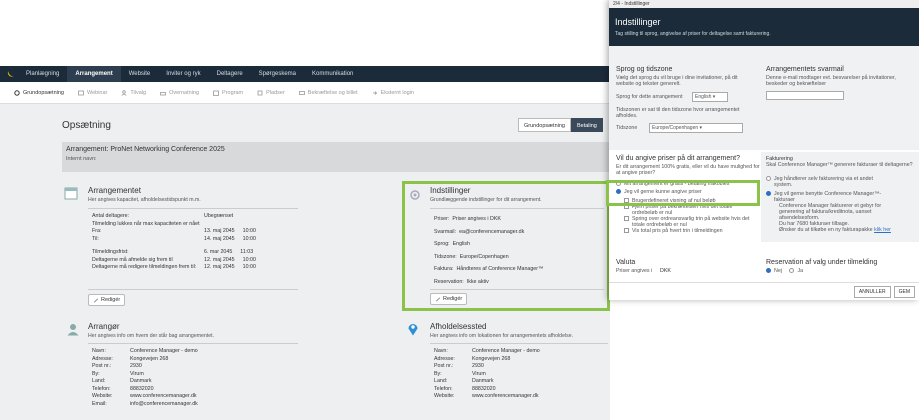  What do you see at coordinates (774, 271) in the screenshot?
I see `option-no: Nej` at bounding box center [774, 271].